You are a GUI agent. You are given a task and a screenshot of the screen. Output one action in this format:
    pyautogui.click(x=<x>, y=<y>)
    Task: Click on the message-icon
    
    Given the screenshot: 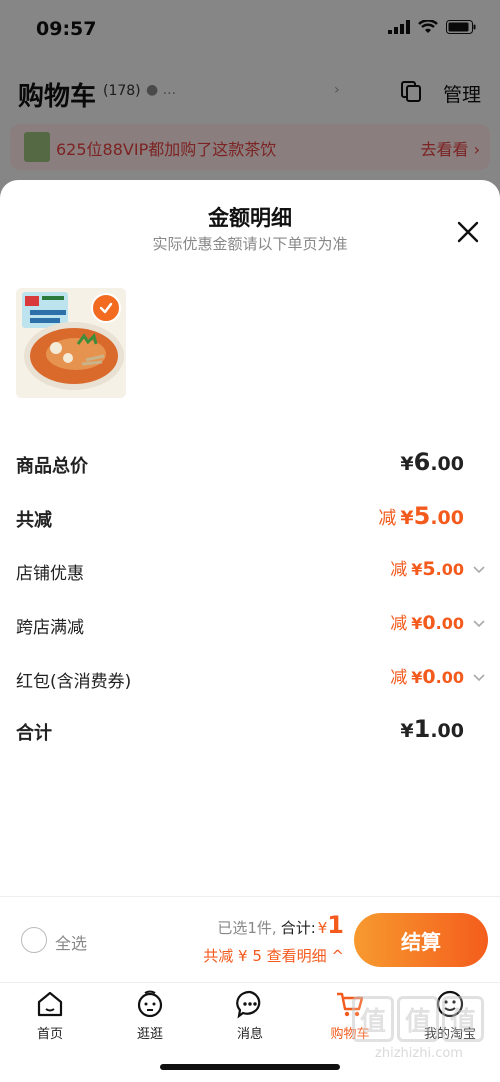 What is the action you would take?
    pyautogui.click(x=248, y=1004)
    